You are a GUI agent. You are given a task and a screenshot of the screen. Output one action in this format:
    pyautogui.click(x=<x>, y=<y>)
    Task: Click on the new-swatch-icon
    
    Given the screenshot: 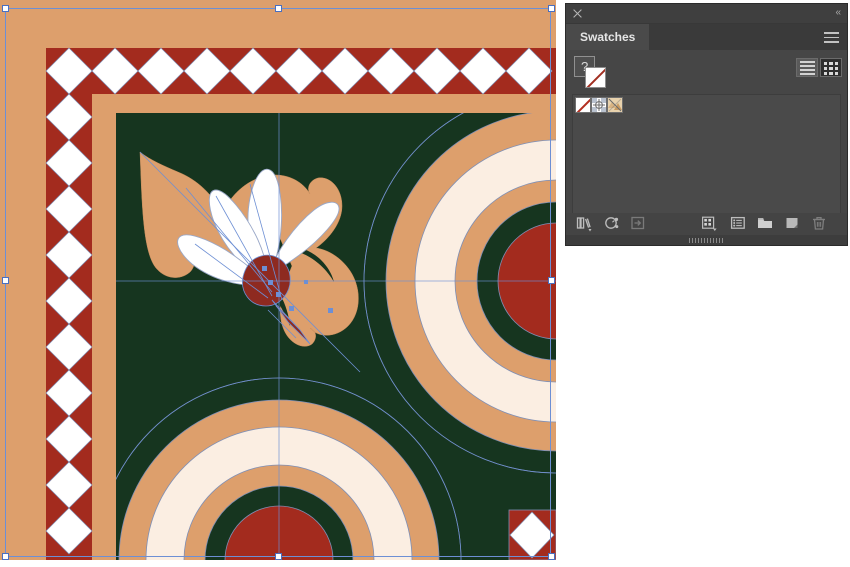 What is the action you would take?
    pyautogui.click(x=792, y=223)
    